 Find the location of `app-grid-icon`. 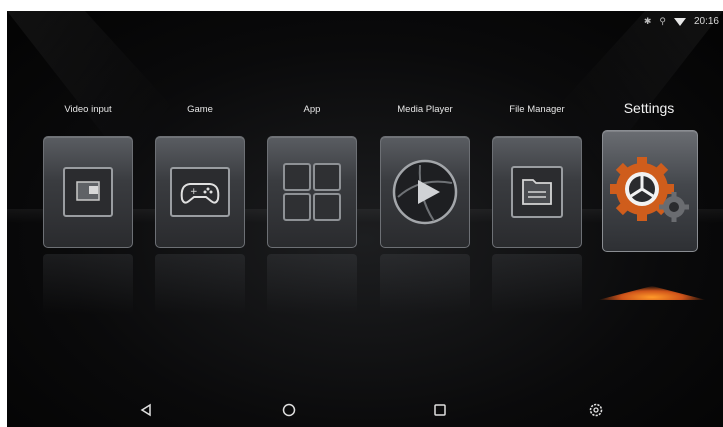

app-grid-icon is located at coordinates (312, 192).